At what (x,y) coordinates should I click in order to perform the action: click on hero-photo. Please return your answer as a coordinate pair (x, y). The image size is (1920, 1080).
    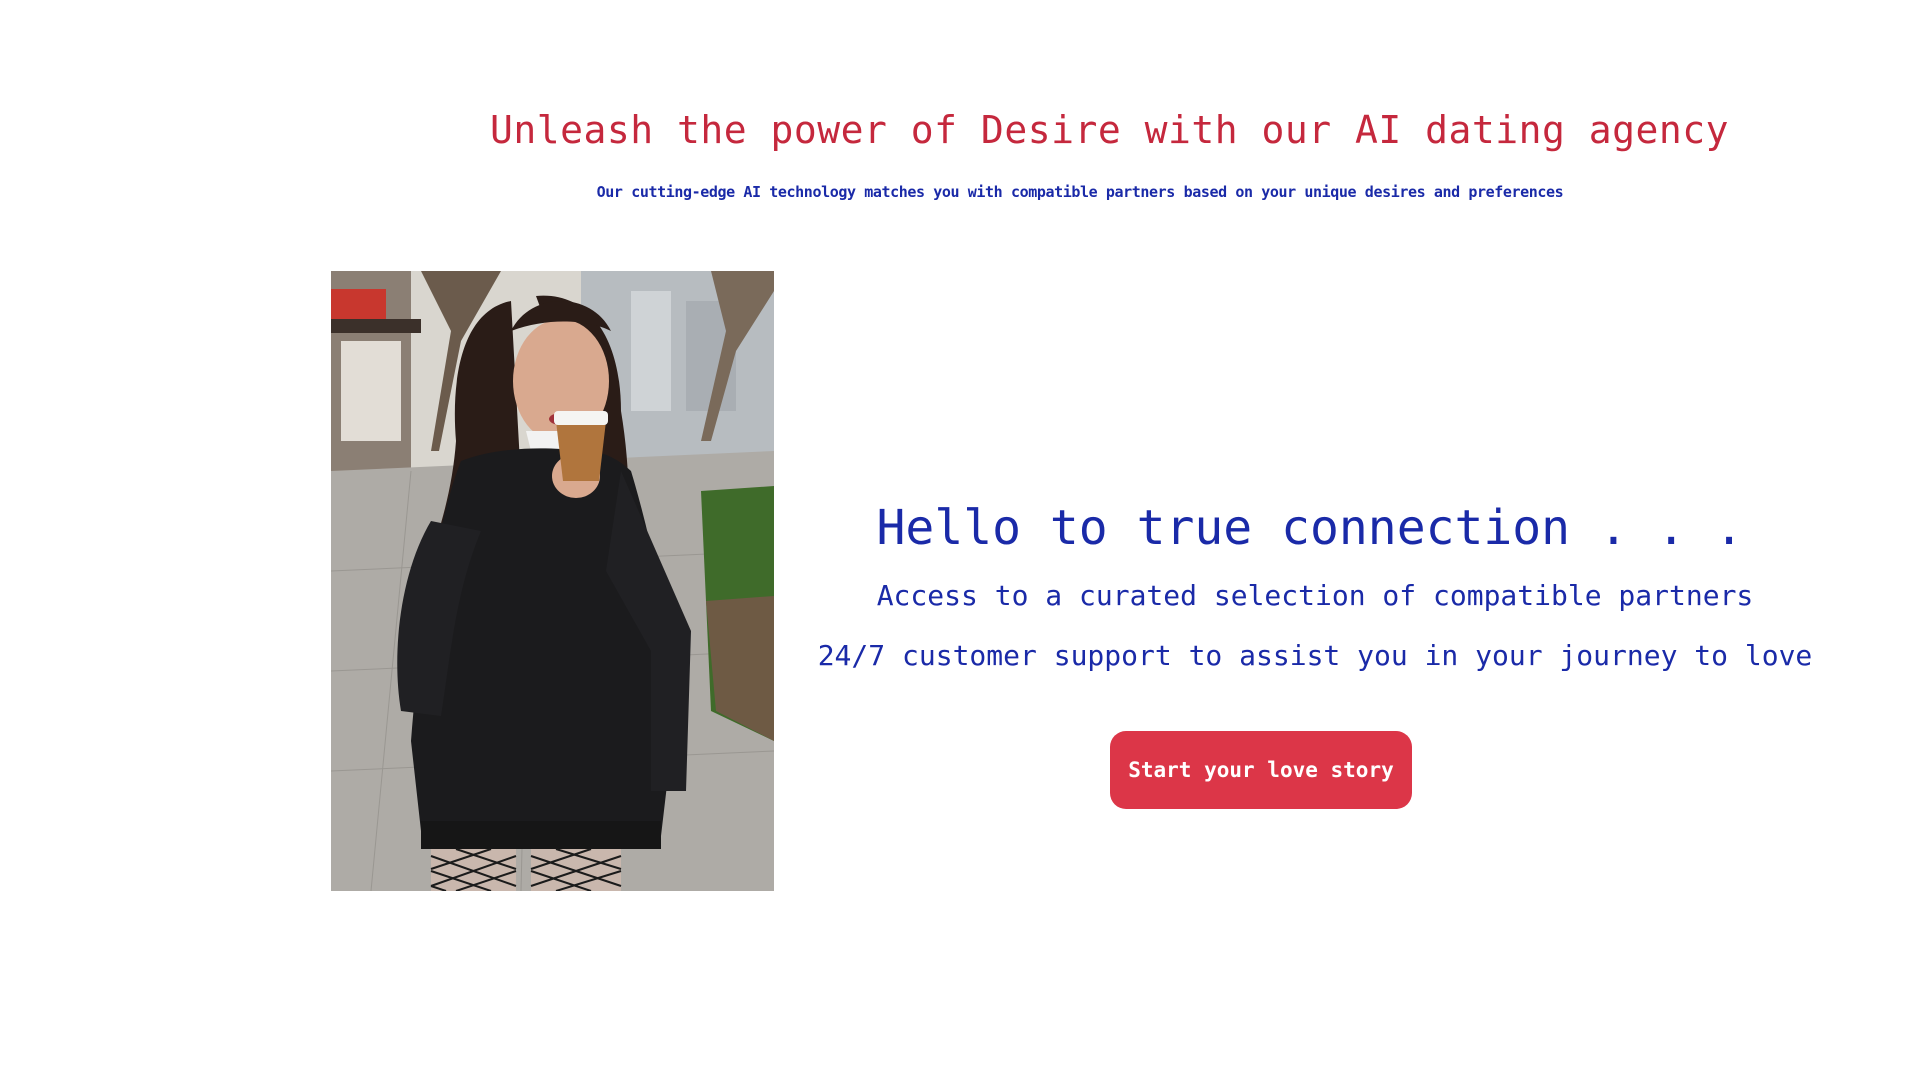
    Looking at the image, I should click on (552, 581).